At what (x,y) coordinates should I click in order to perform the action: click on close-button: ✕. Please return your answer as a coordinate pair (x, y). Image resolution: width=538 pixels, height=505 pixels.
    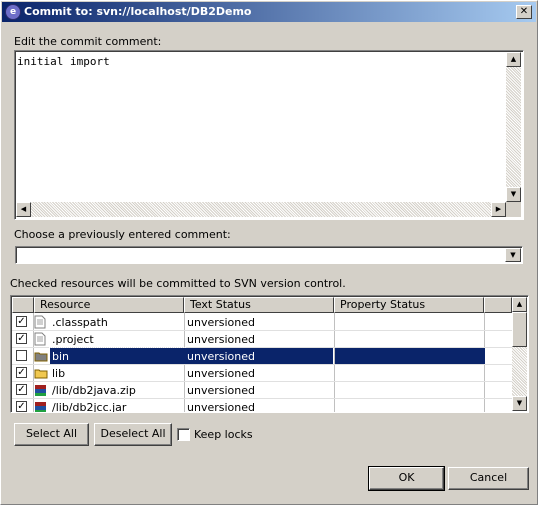
    Looking at the image, I should click on (524, 12).